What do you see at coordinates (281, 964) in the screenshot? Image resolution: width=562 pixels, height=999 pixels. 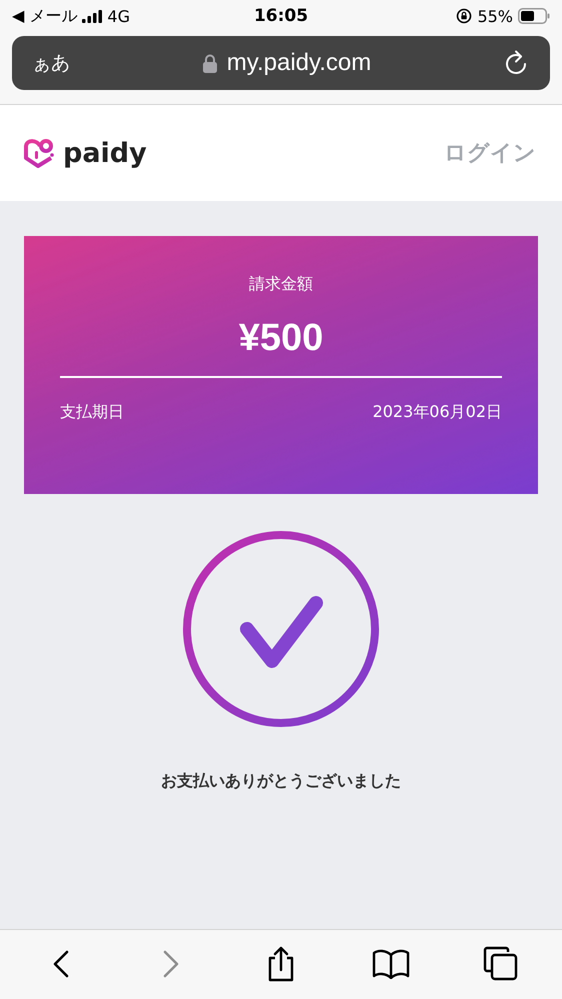 I see `share-icon` at bounding box center [281, 964].